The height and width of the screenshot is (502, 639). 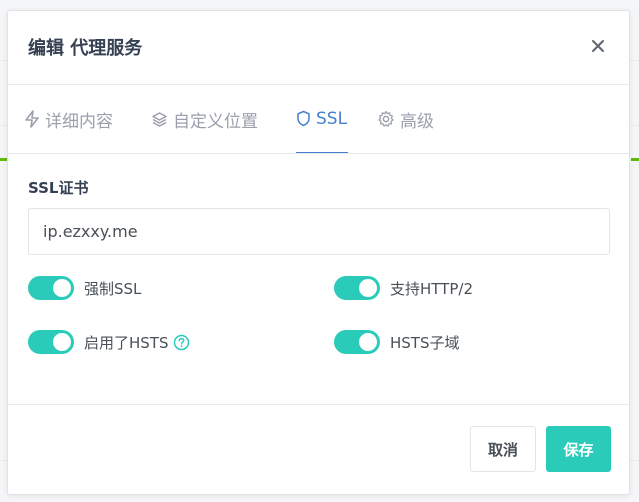 I want to click on tab-details: 详细内容, so click(x=68, y=119).